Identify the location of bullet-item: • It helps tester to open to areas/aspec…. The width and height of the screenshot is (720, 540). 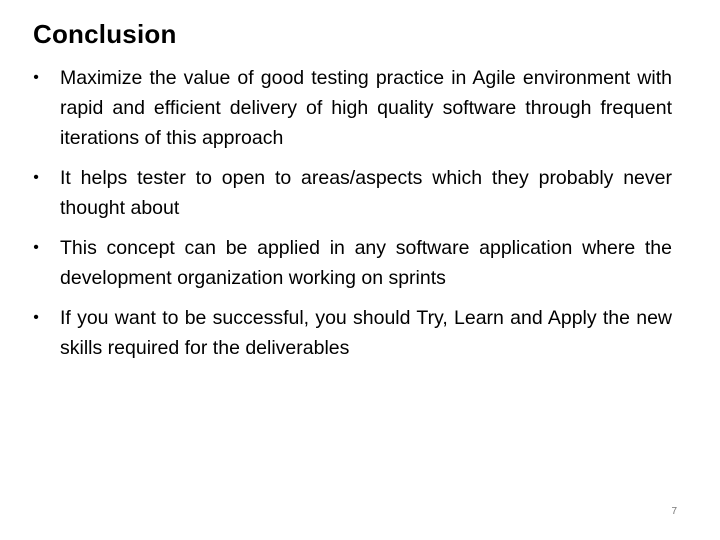
(351, 193).